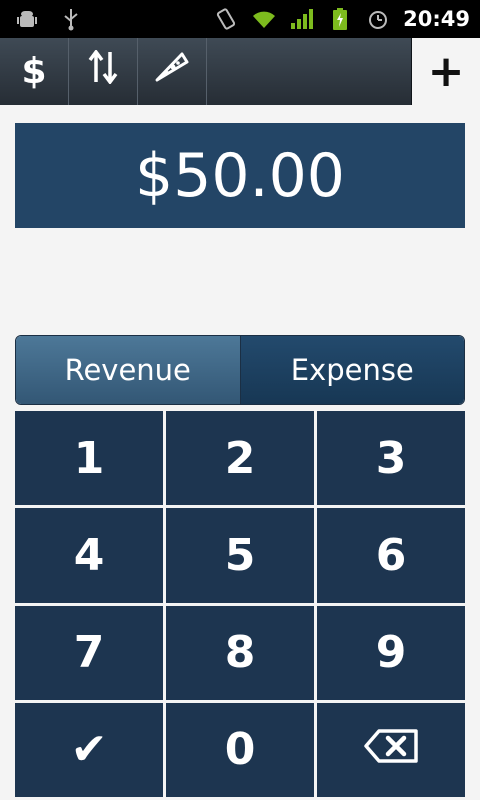  What do you see at coordinates (302, 19) in the screenshot?
I see `signal-icon` at bounding box center [302, 19].